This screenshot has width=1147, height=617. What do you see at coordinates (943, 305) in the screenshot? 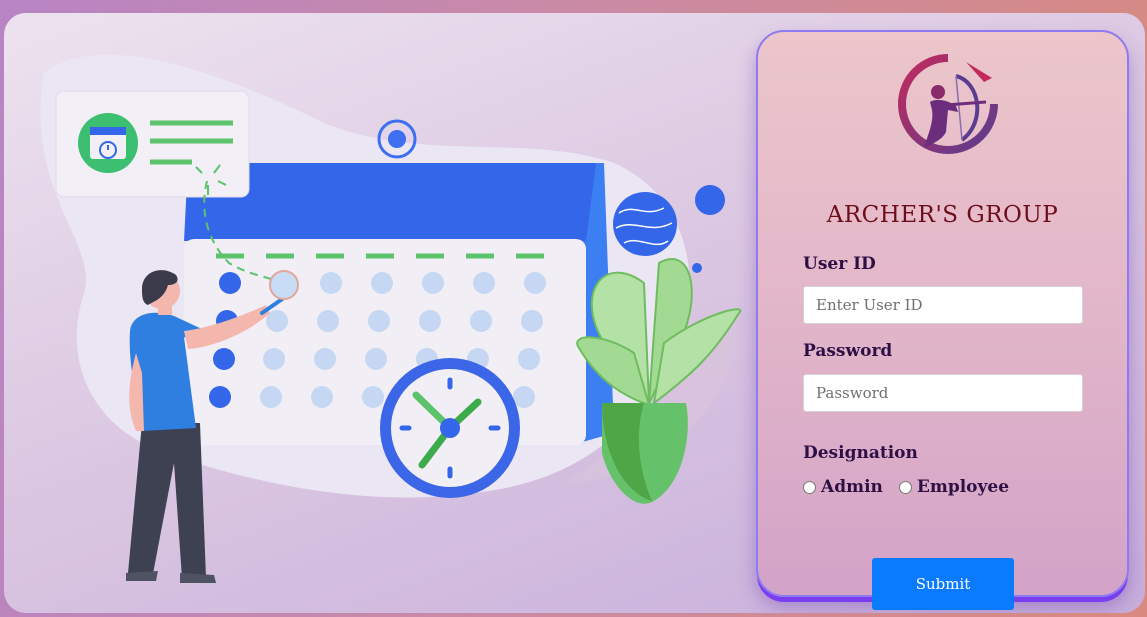
I see `user-id-input` at bounding box center [943, 305].